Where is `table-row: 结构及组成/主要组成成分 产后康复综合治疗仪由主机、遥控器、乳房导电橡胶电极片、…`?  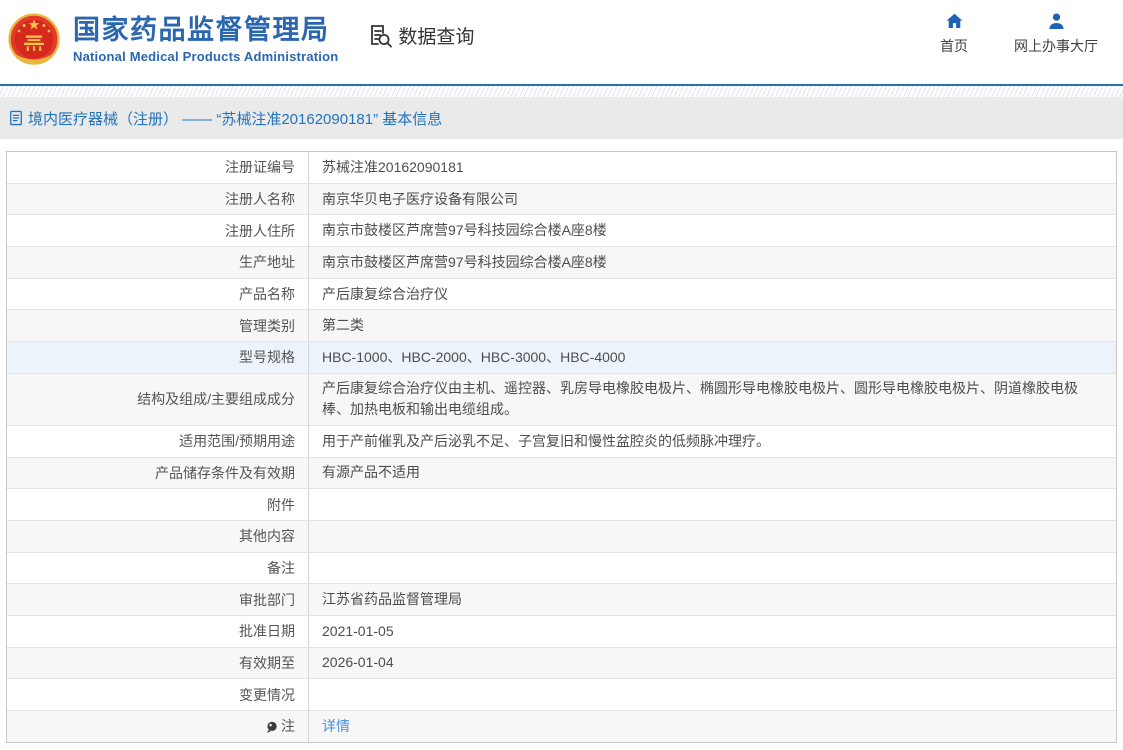
table-row: 结构及组成/主要组成成分 产后康复综合治疗仪由主机、遥控器、乳房导电橡胶电极片、… is located at coordinates (561, 399).